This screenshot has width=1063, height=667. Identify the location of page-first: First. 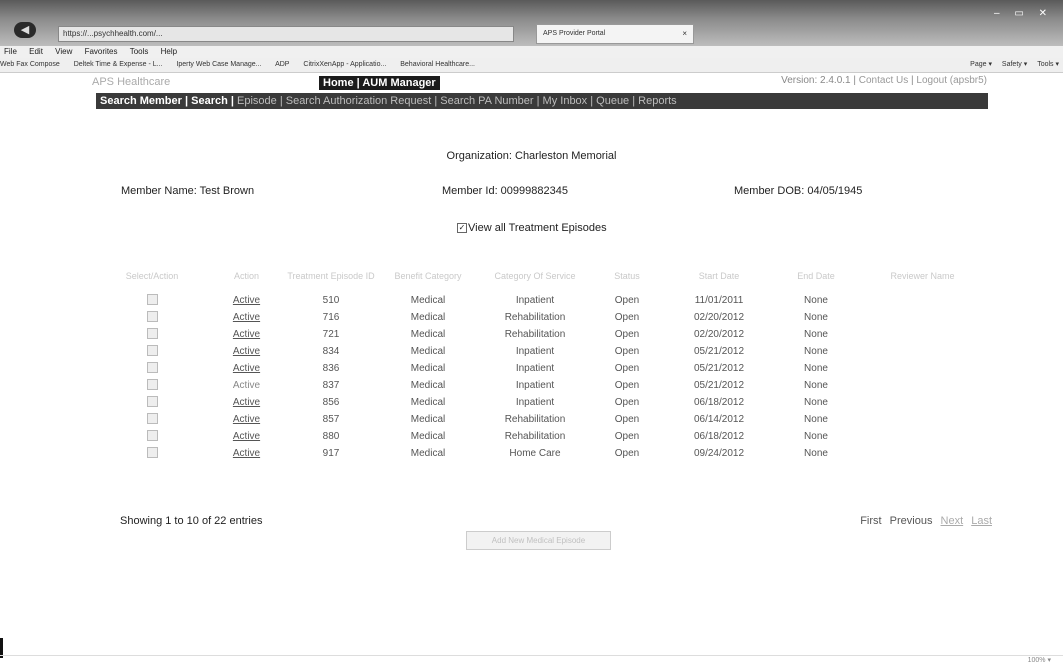
(870, 521).